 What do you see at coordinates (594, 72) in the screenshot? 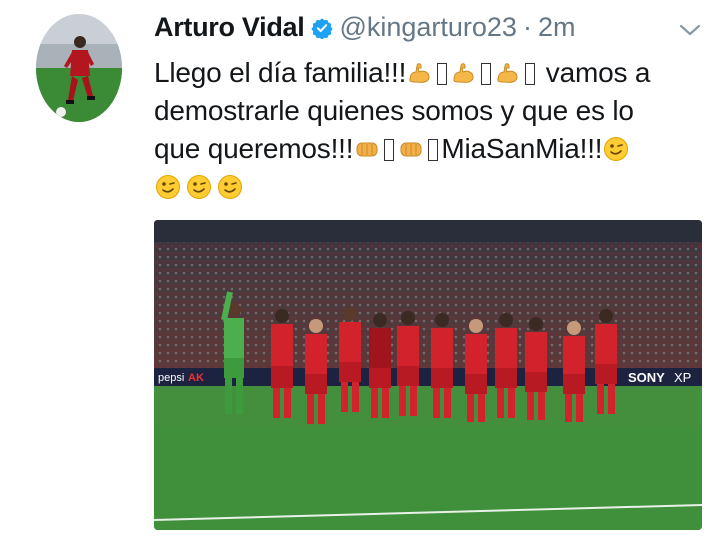
I see `tweet-text-vamos: vamos a` at bounding box center [594, 72].